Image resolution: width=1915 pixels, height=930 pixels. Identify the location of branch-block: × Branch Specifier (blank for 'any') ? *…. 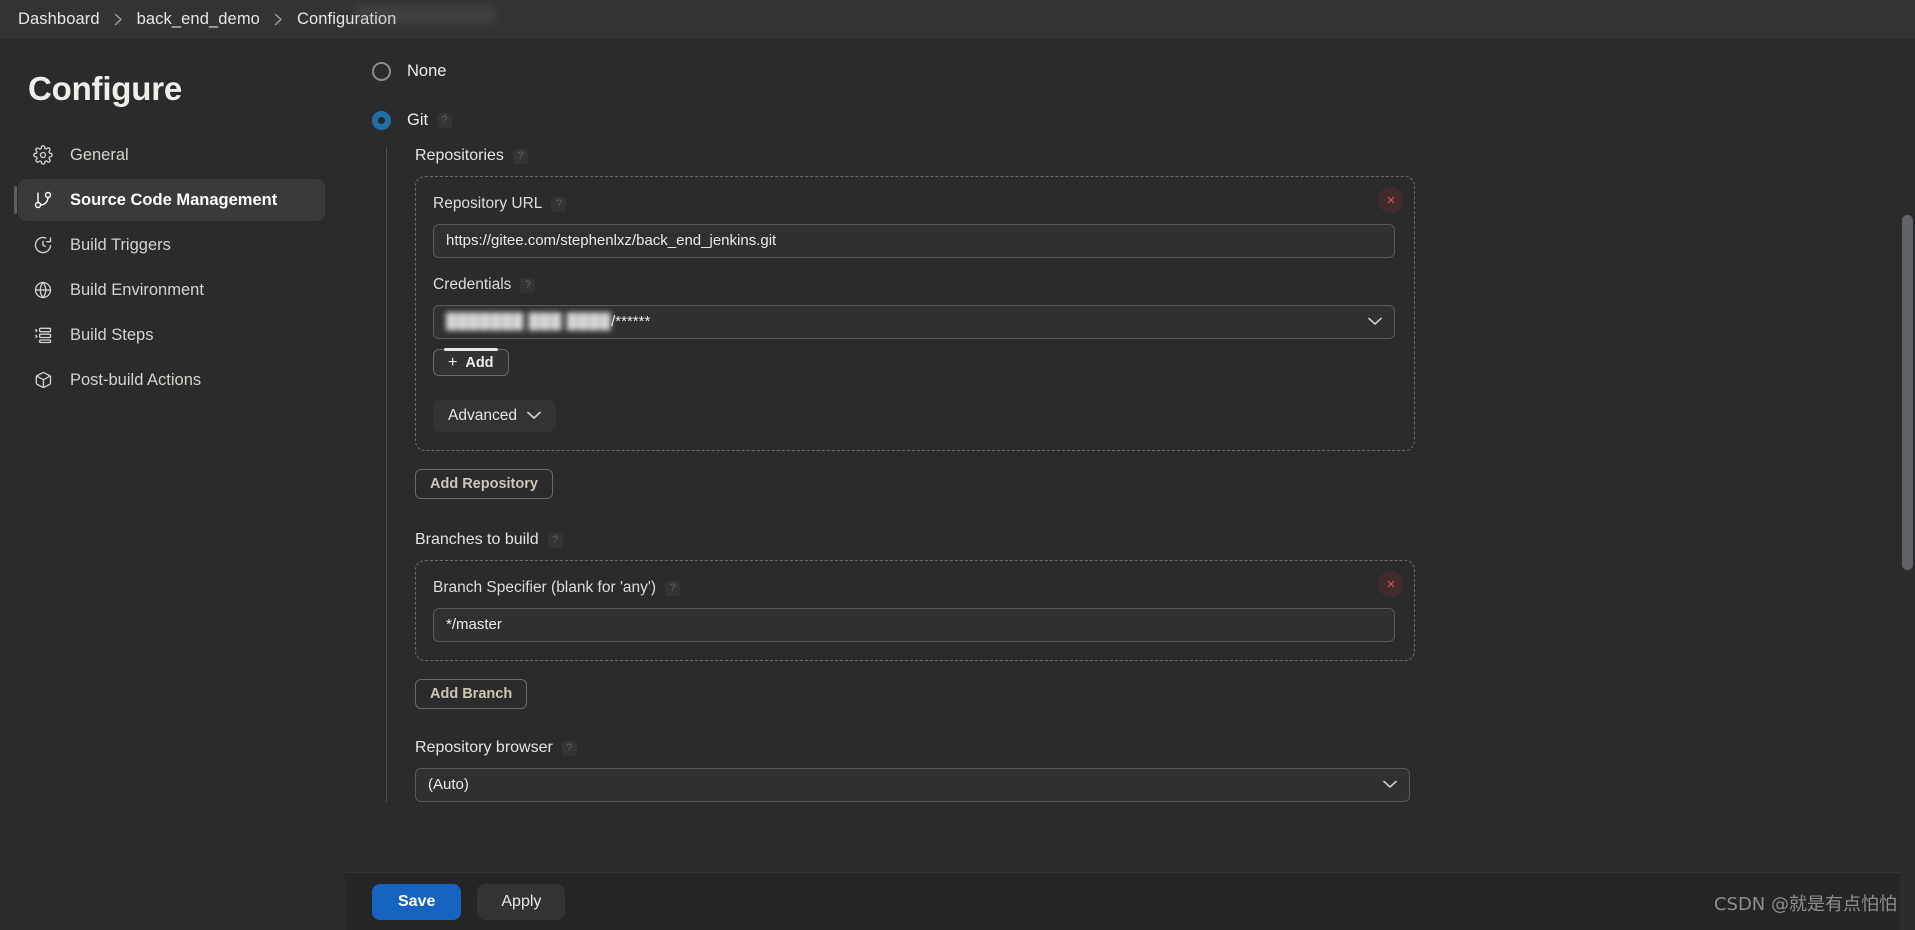
(915, 610).